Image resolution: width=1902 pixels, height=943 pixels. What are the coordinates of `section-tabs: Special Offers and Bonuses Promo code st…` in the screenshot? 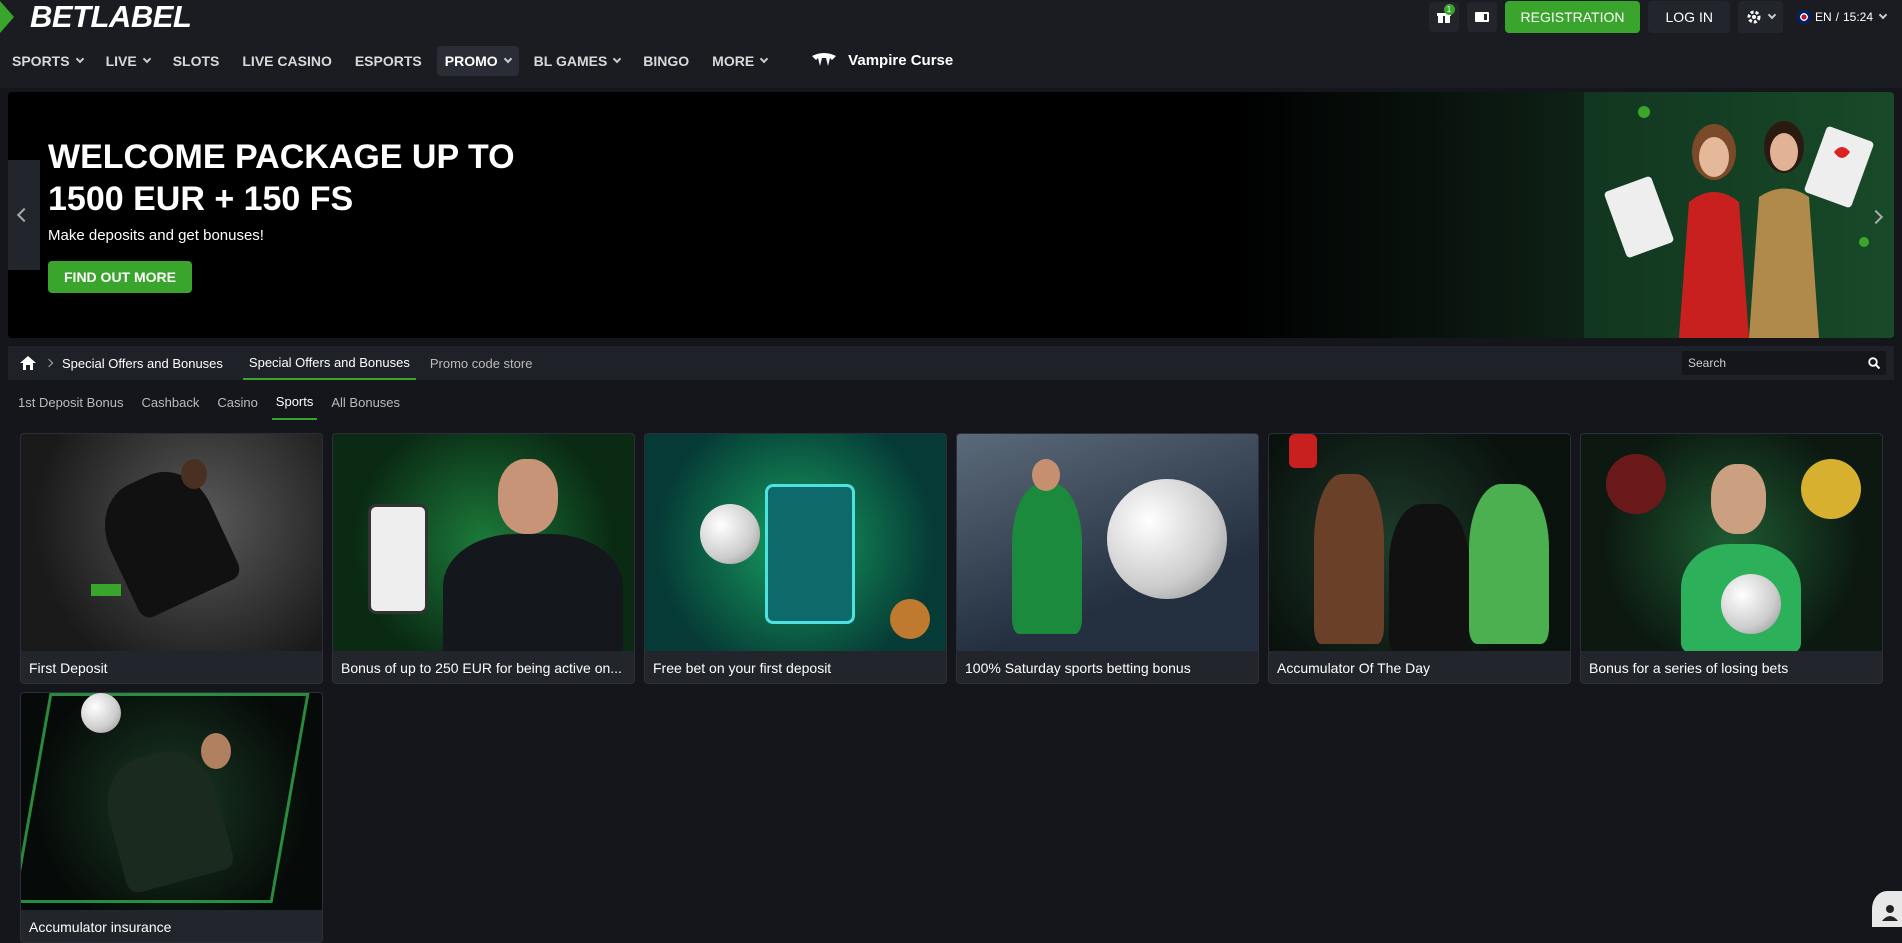 It's located at (395, 363).